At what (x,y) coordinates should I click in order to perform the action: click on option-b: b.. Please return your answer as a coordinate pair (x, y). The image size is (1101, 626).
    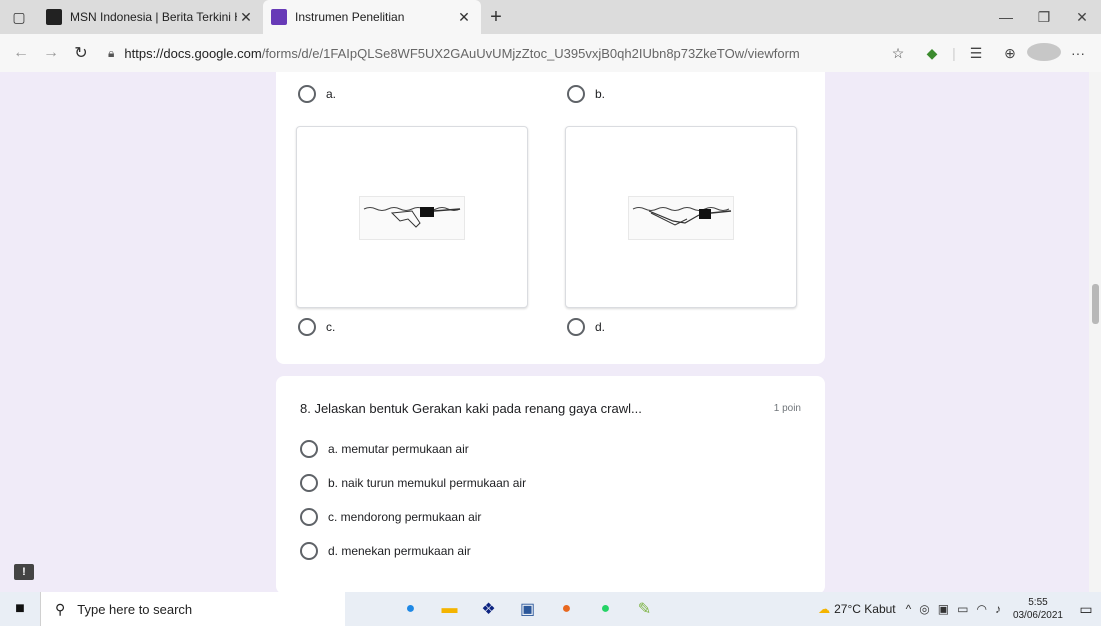
    Looking at the image, I should click on (586, 94).